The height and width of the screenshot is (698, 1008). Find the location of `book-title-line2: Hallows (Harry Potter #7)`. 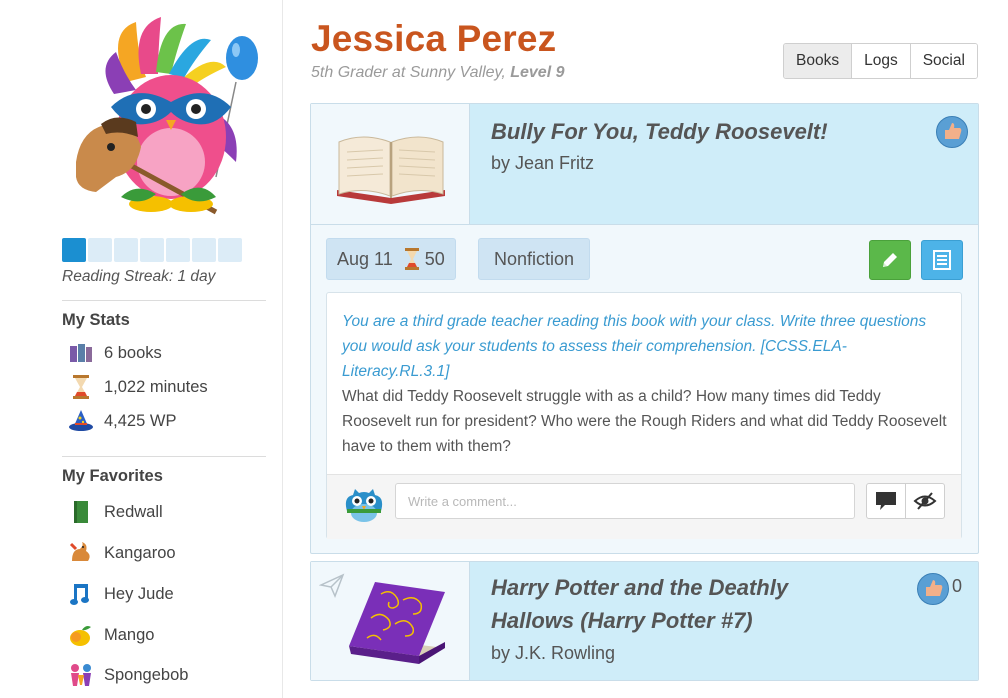

book-title-line2: Hallows (Harry Potter #7) is located at coordinates (622, 620).